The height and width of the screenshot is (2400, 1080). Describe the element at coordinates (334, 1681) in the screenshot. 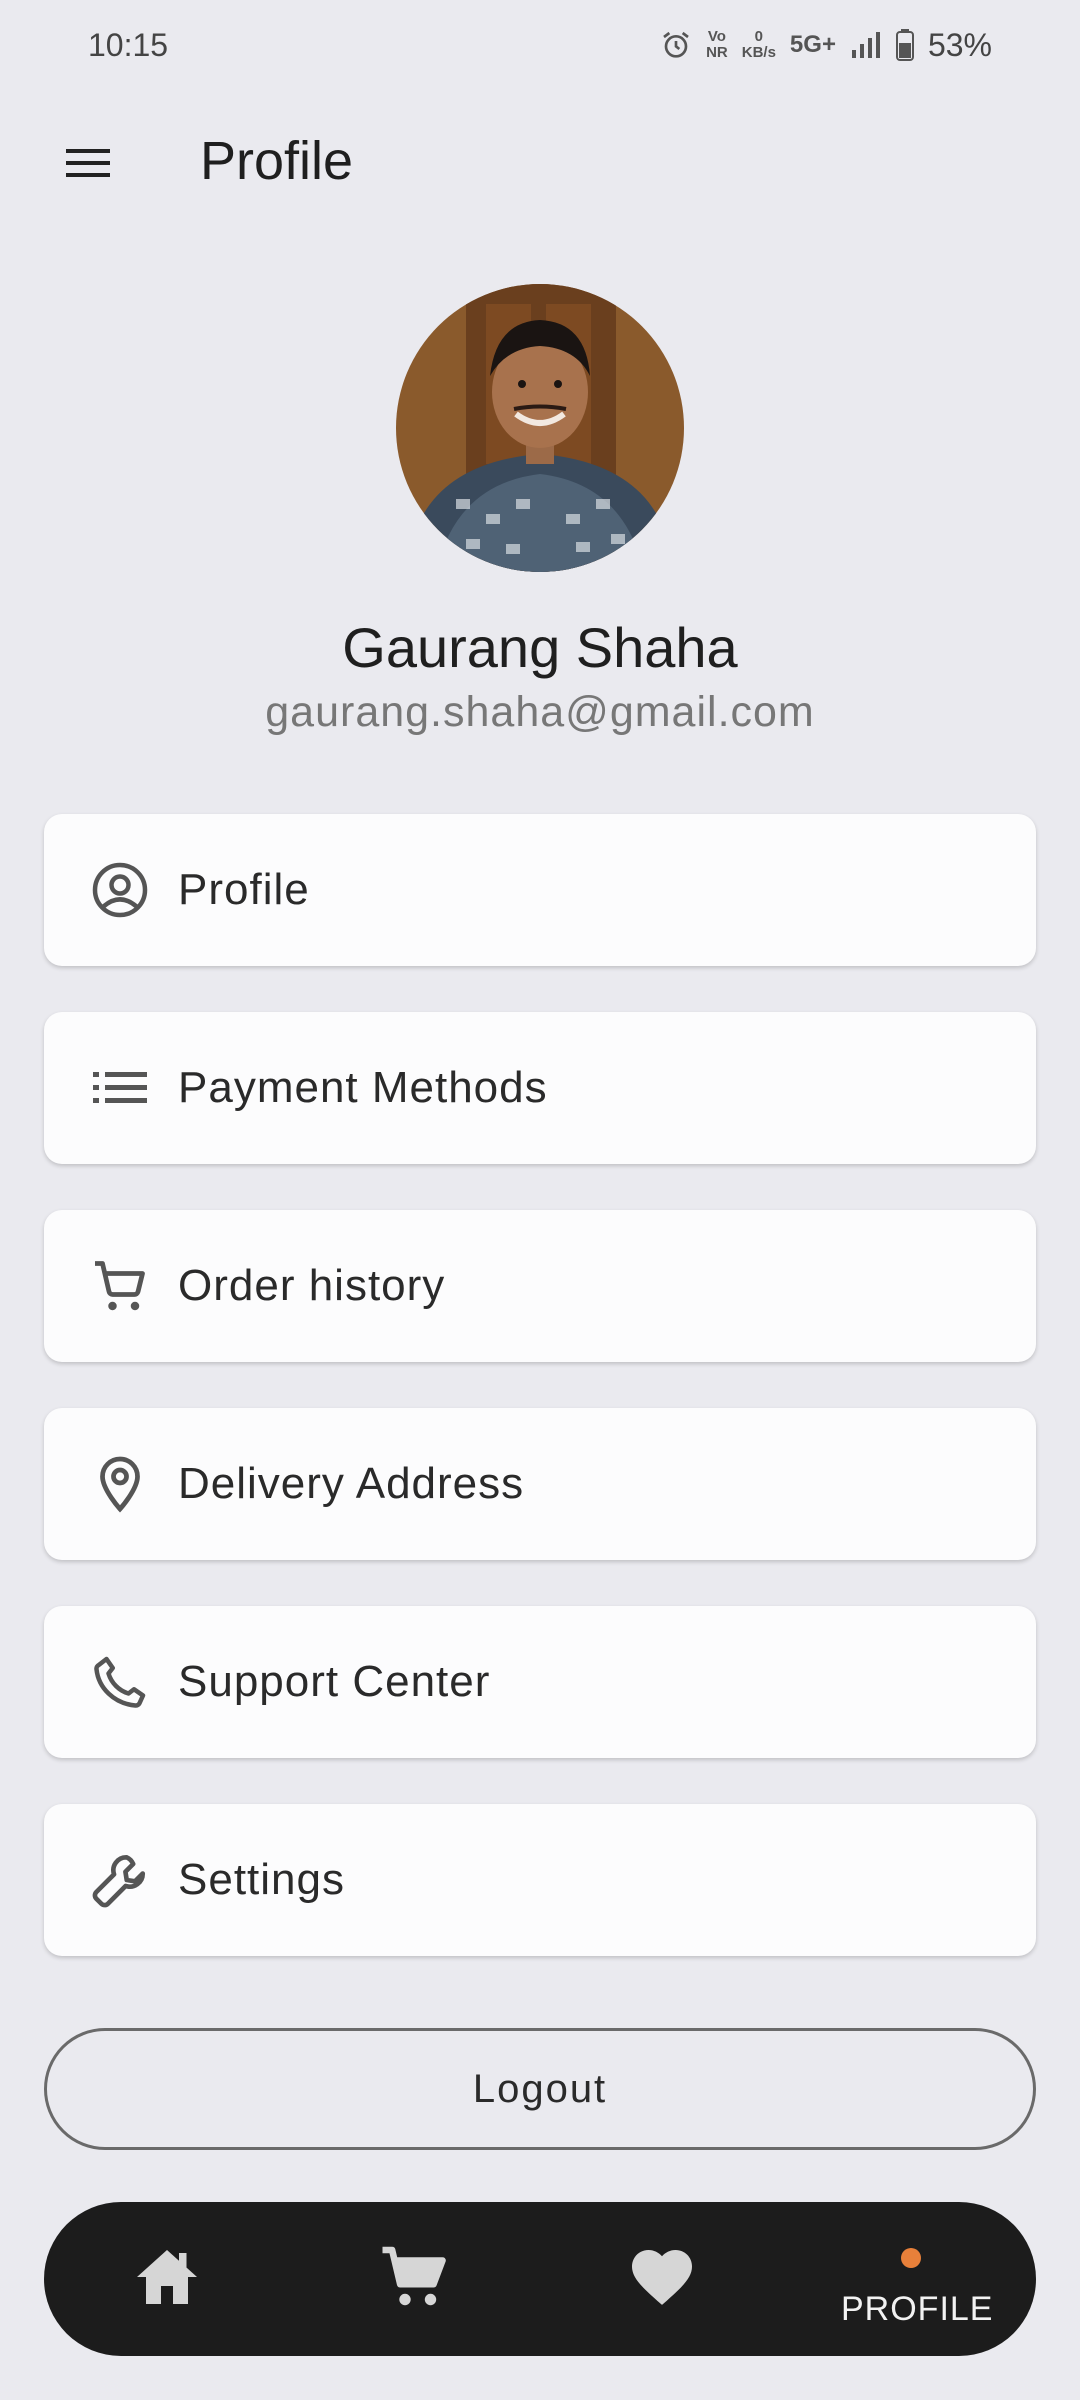

I see `menu-item-label: Support Center` at that location.